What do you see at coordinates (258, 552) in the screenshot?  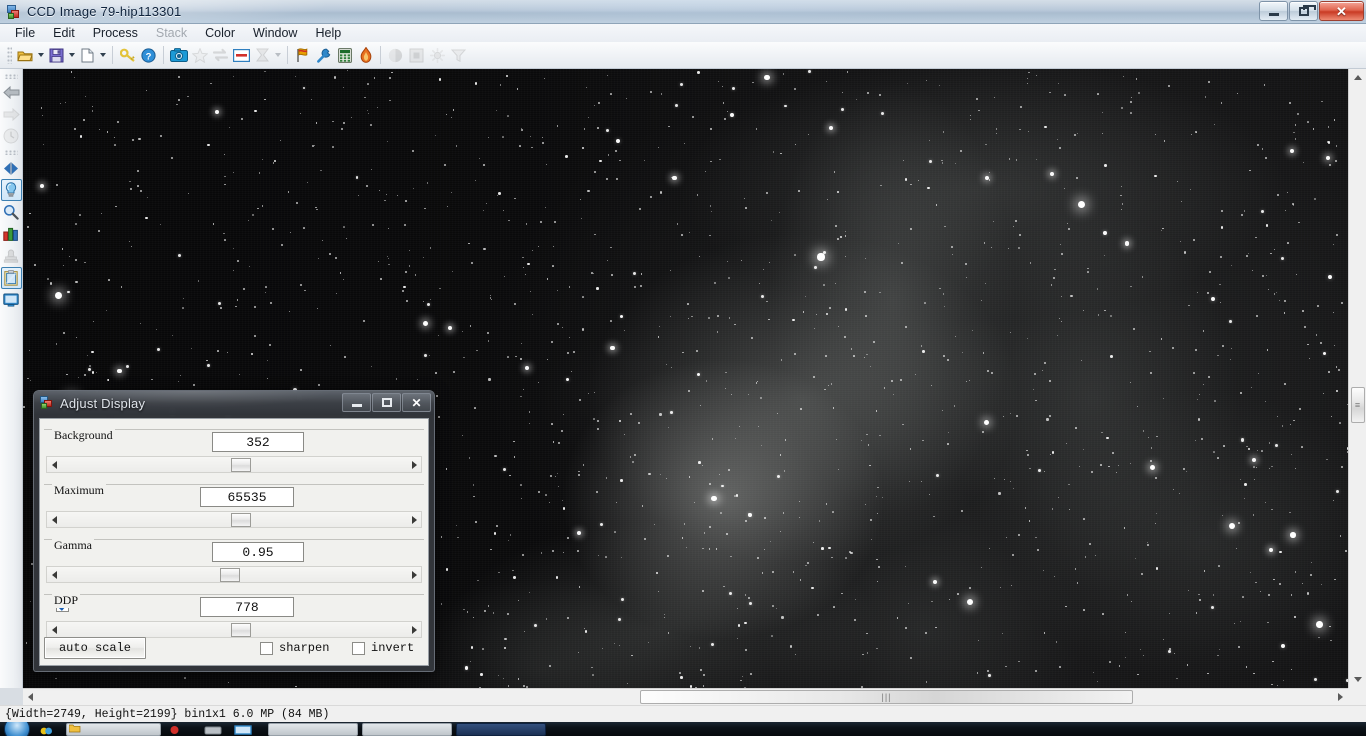 I see `gamma-input: 0.95` at bounding box center [258, 552].